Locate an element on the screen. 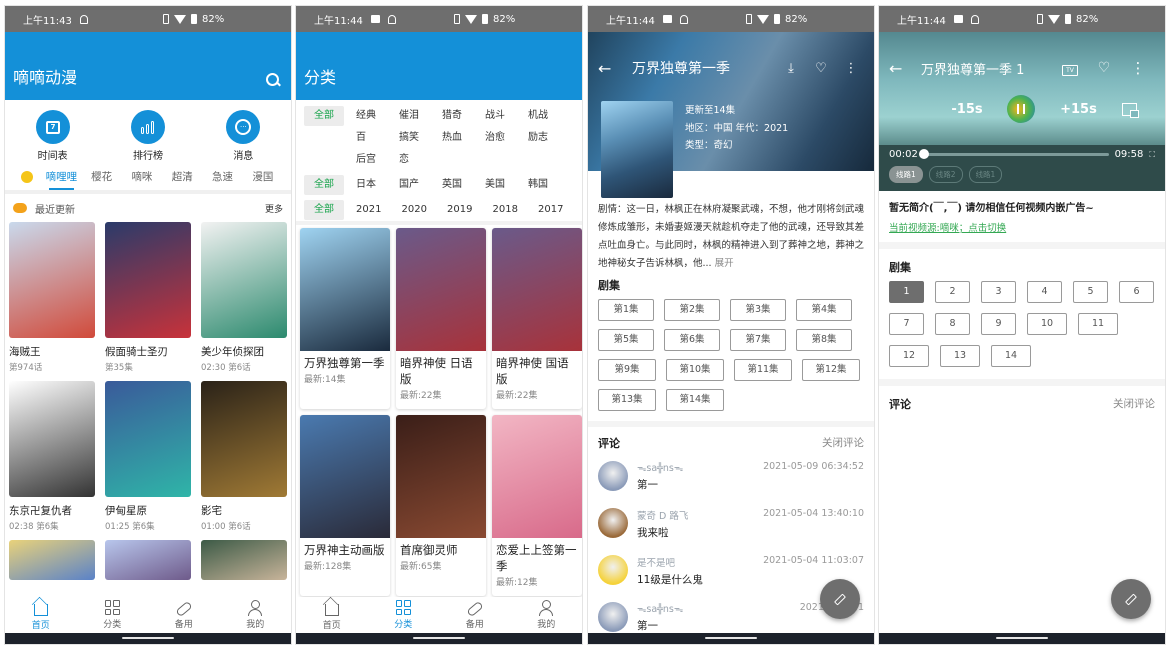 Image resolution: width=1171 pixels, height=650 pixels. episode-button: 5 is located at coordinates (1090, 292).